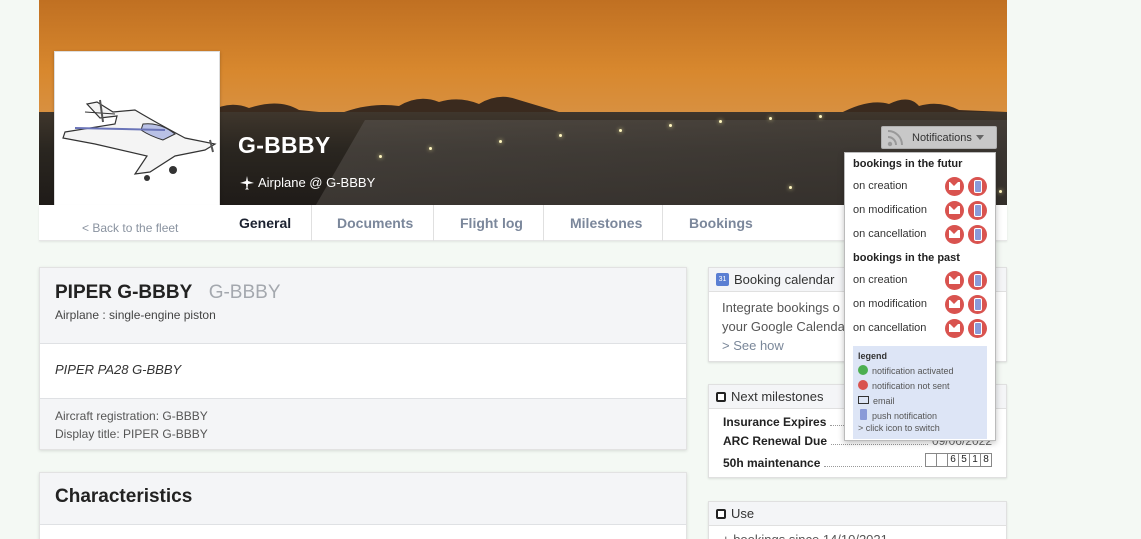 This screenshot has height=539, width=1141. I want to click on future-bookings-title: bookings in the futur, so click(908, 164).